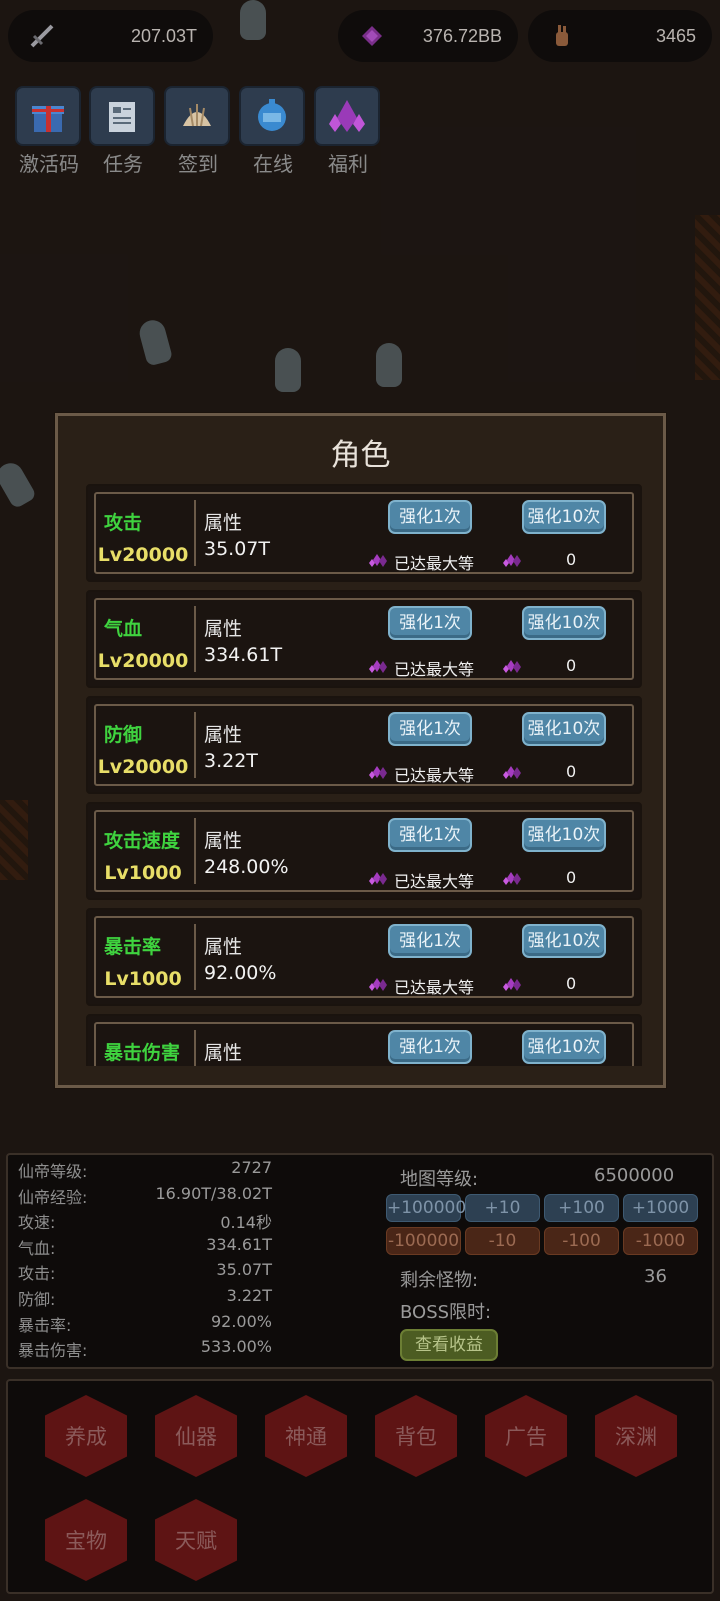 This screenshot has height=1601, width=720. Describe the element at coordinates (660, 1241) in the screenshot. I see `map-minus-button: -1000` at that location.